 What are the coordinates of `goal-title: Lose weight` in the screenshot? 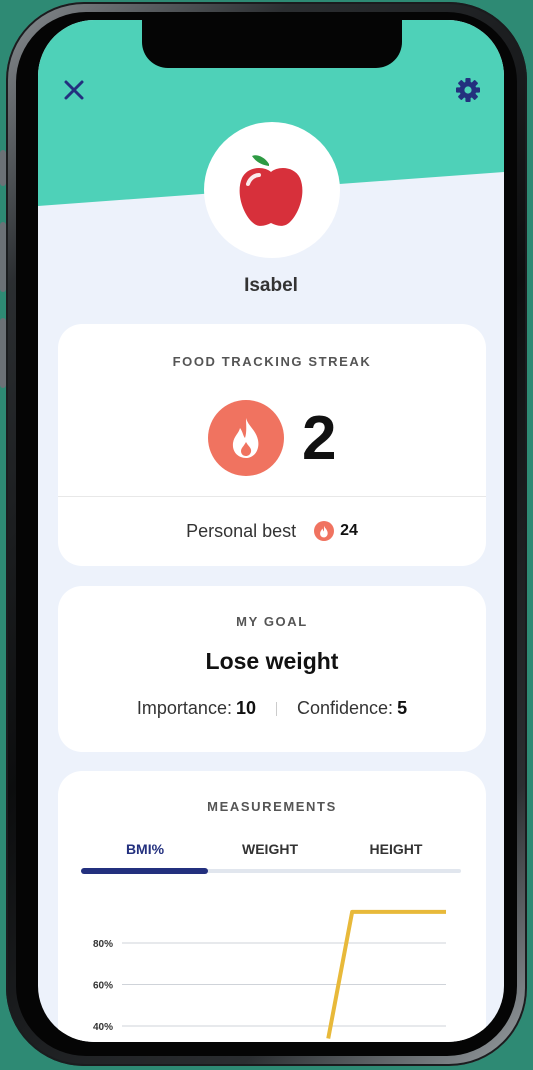 It's located at (272, 661).